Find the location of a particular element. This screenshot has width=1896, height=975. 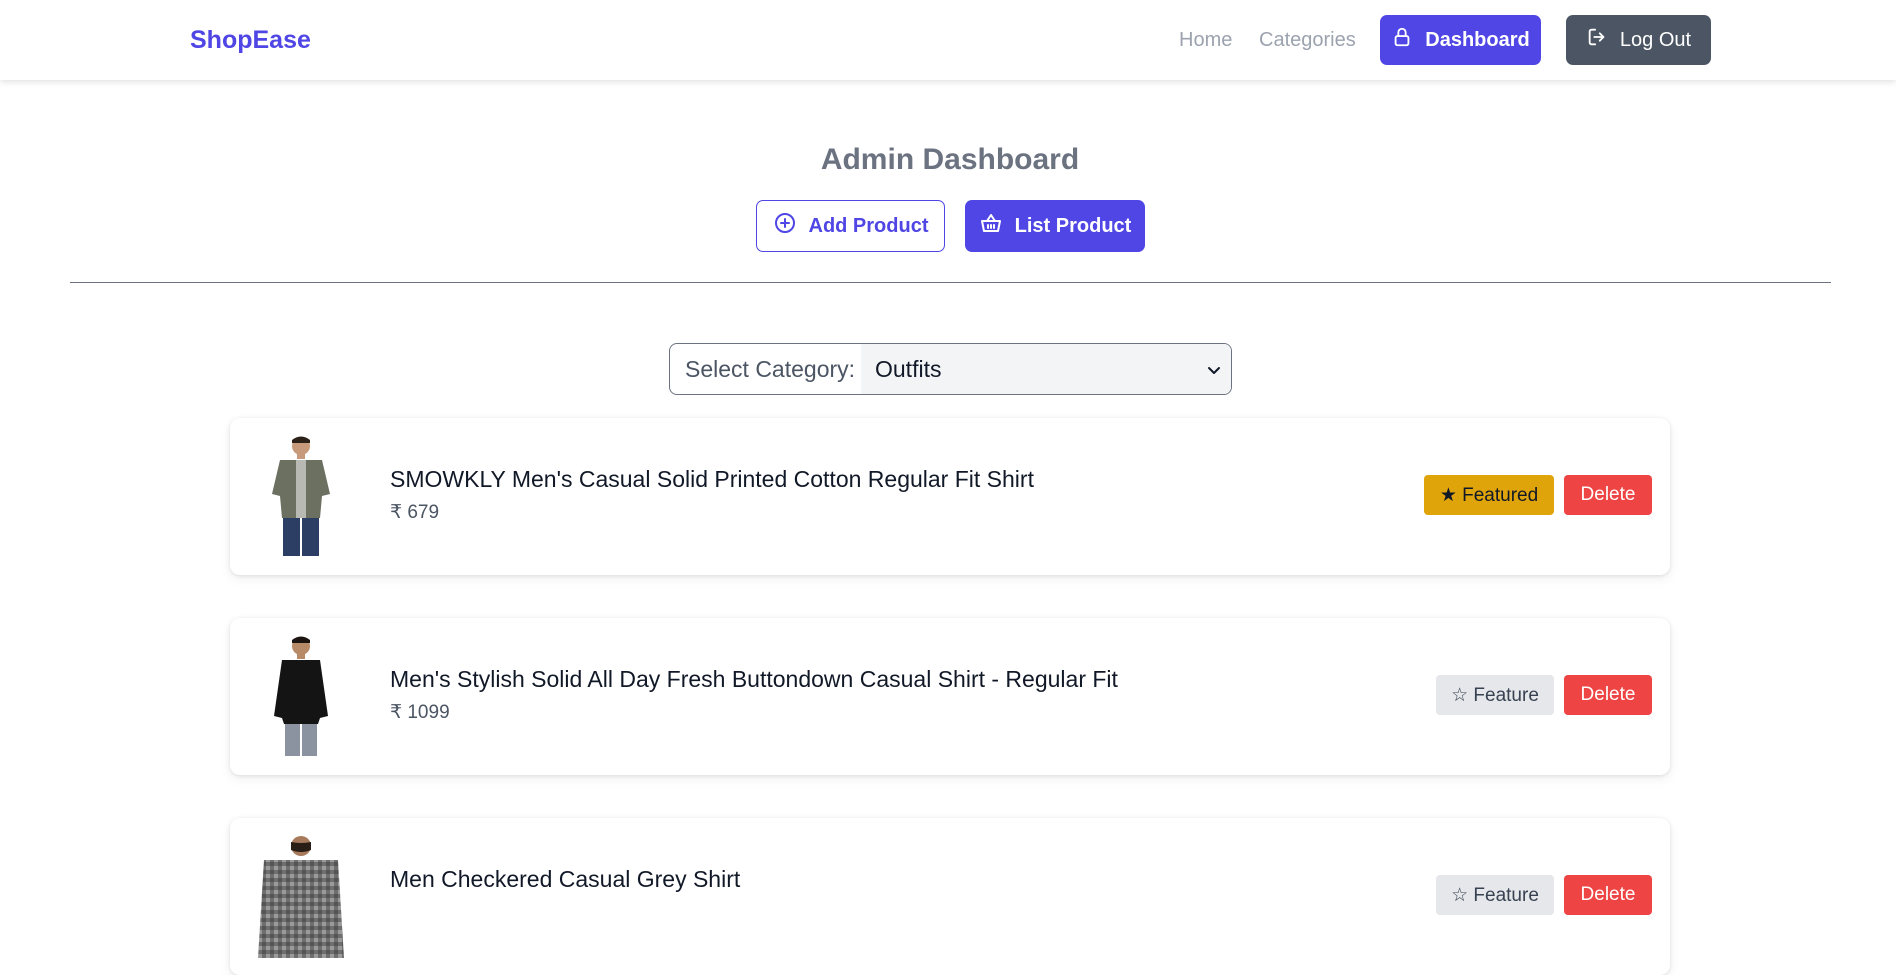

product-price: ₹ 1099 is located at coordinates (420, 712).